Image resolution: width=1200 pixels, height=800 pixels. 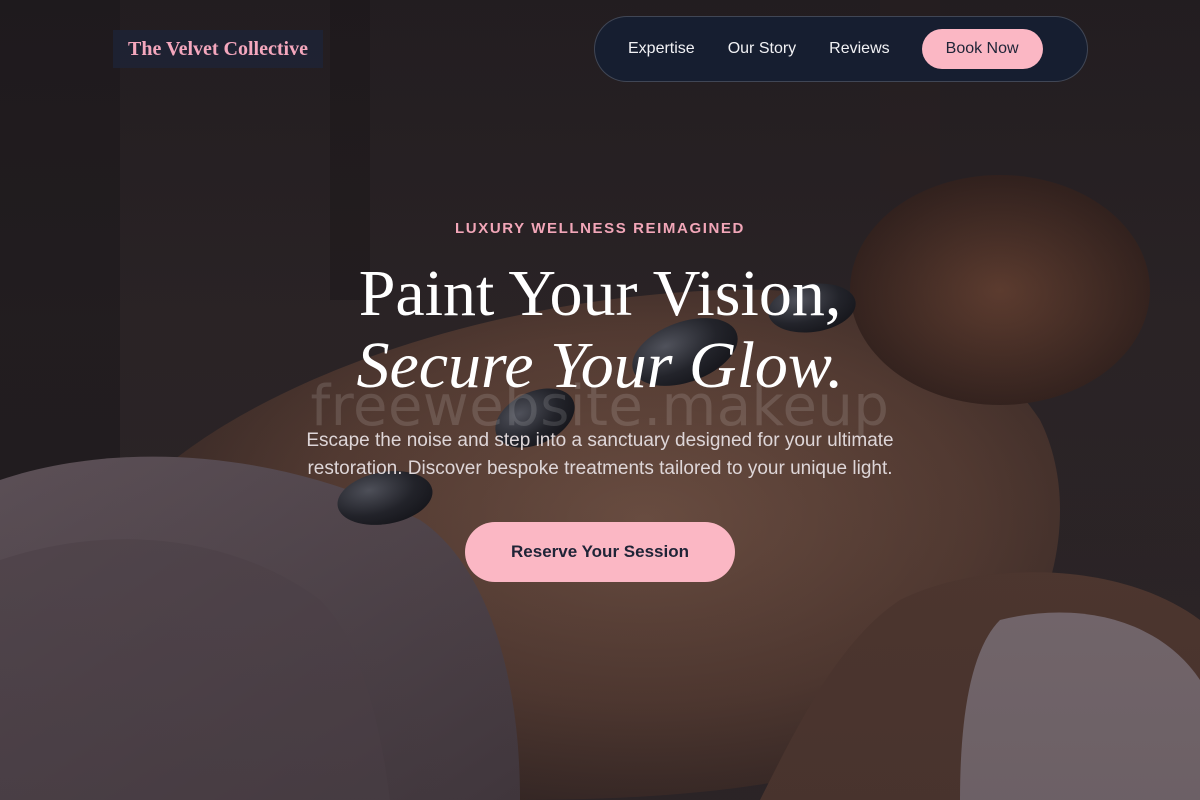 What do you see at coordinates (859, 49) in the screenshot?
I see `nav-link-reviews: Reviews` at bounding box center [859, 49].